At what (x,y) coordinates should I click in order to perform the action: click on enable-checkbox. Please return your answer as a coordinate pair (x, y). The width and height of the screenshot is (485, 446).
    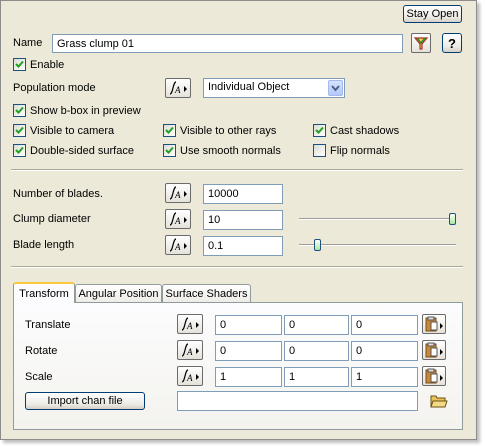
    Looking at the image, I should click on (19, 64).